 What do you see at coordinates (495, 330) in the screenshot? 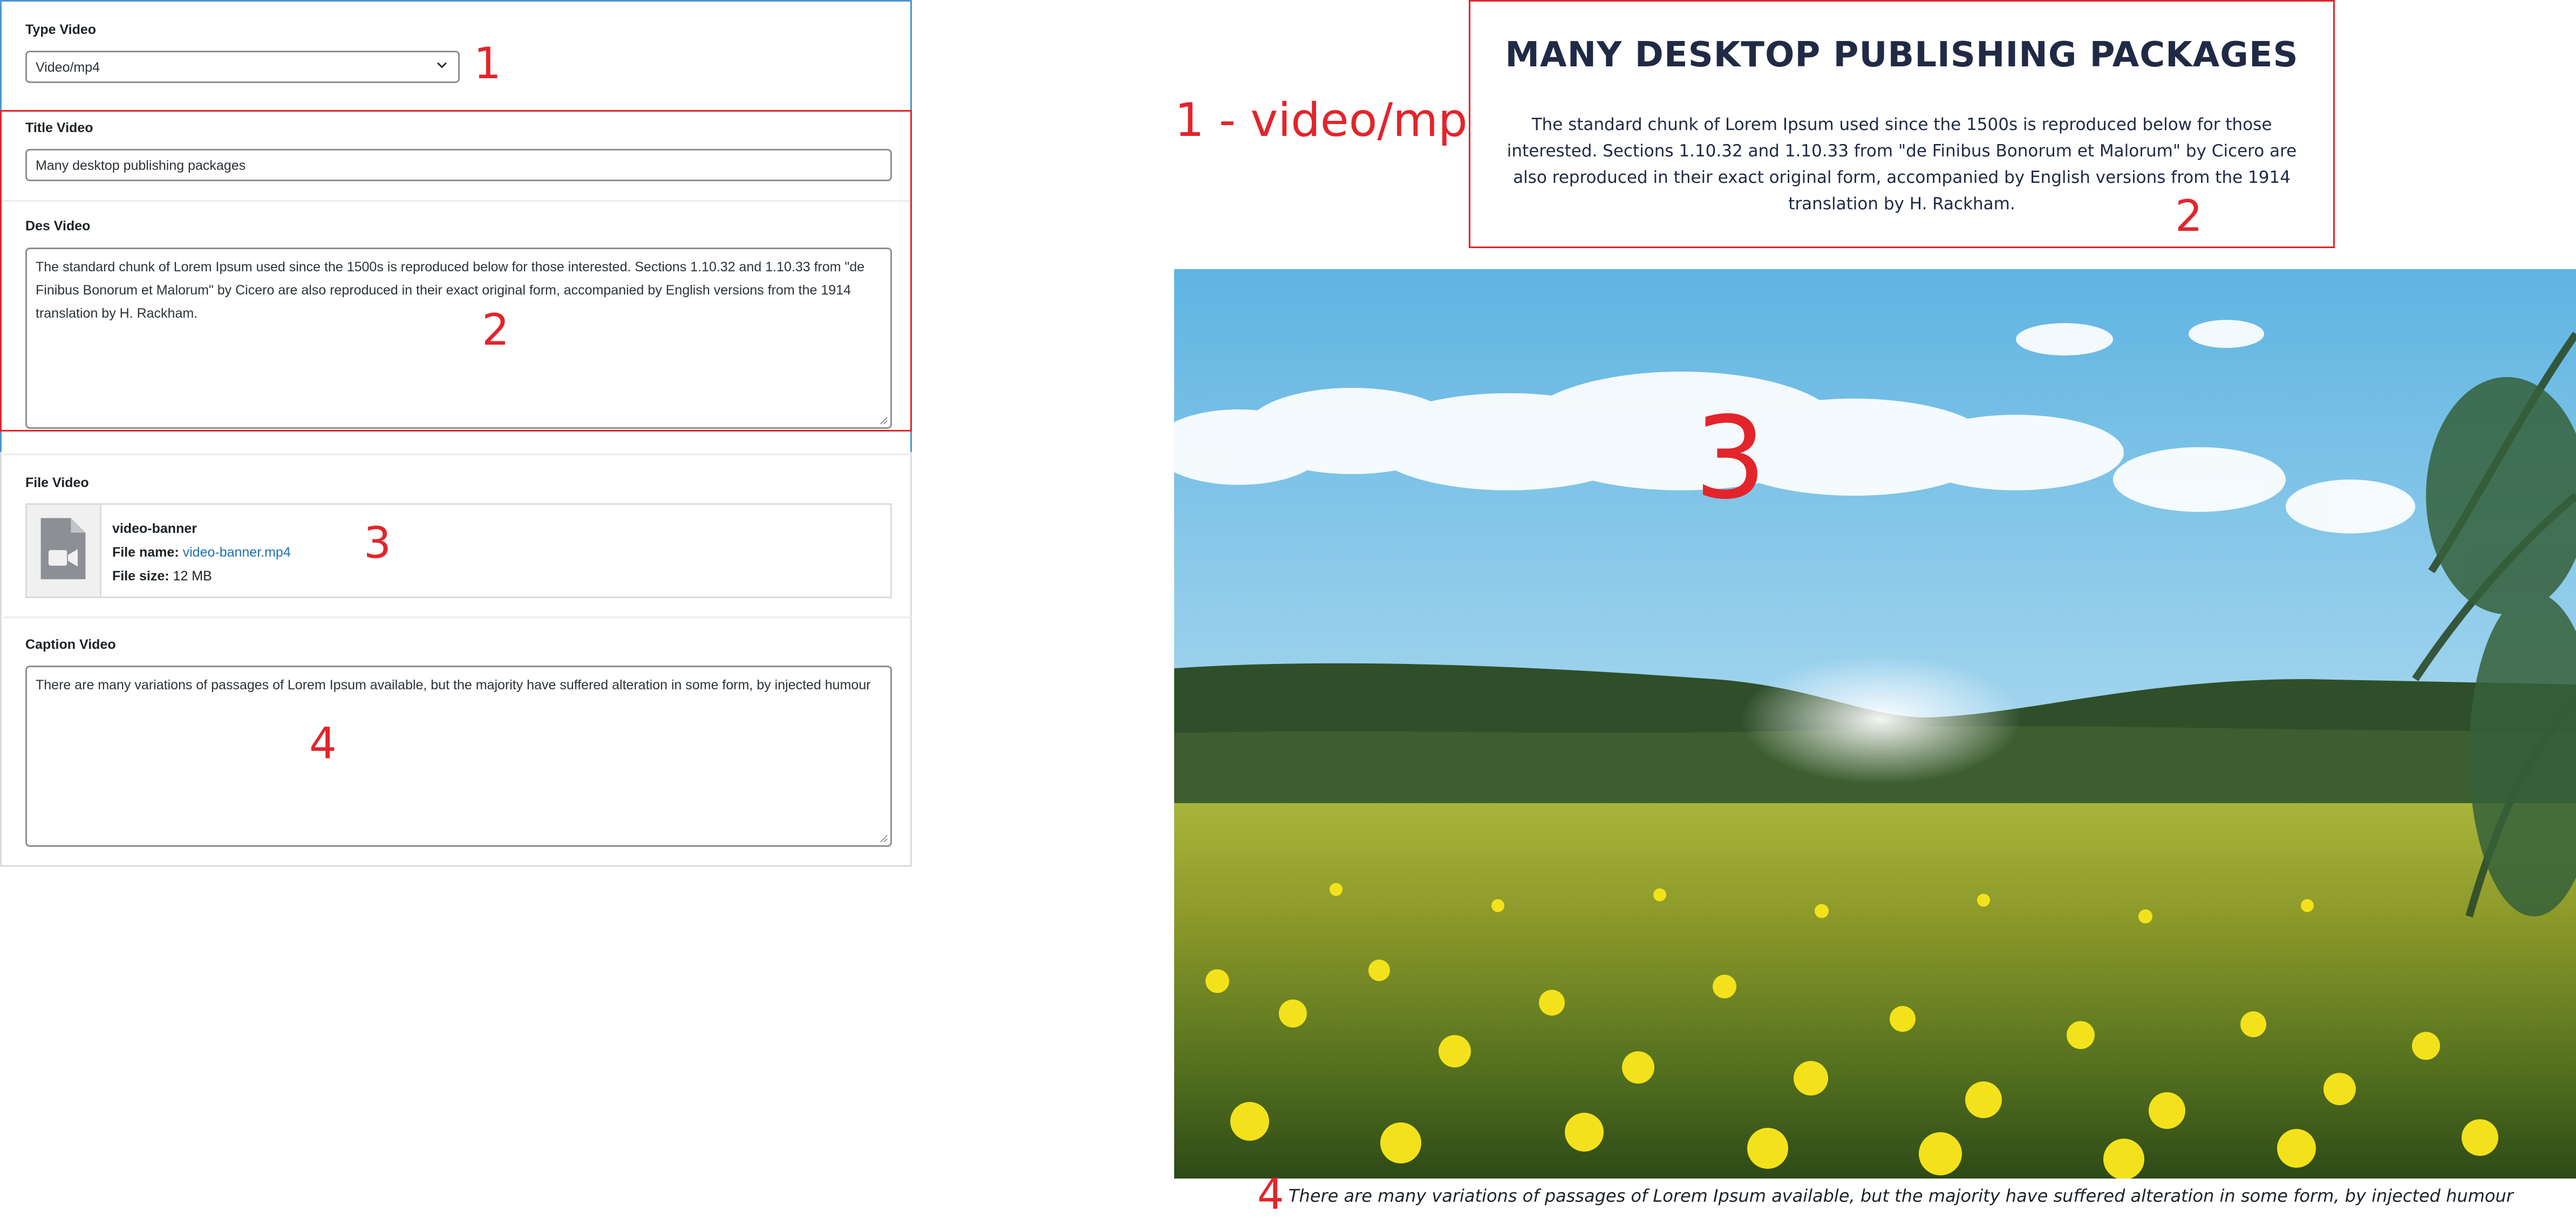
I see `annotation-number-2: 2` at bounding box center [495, 330].